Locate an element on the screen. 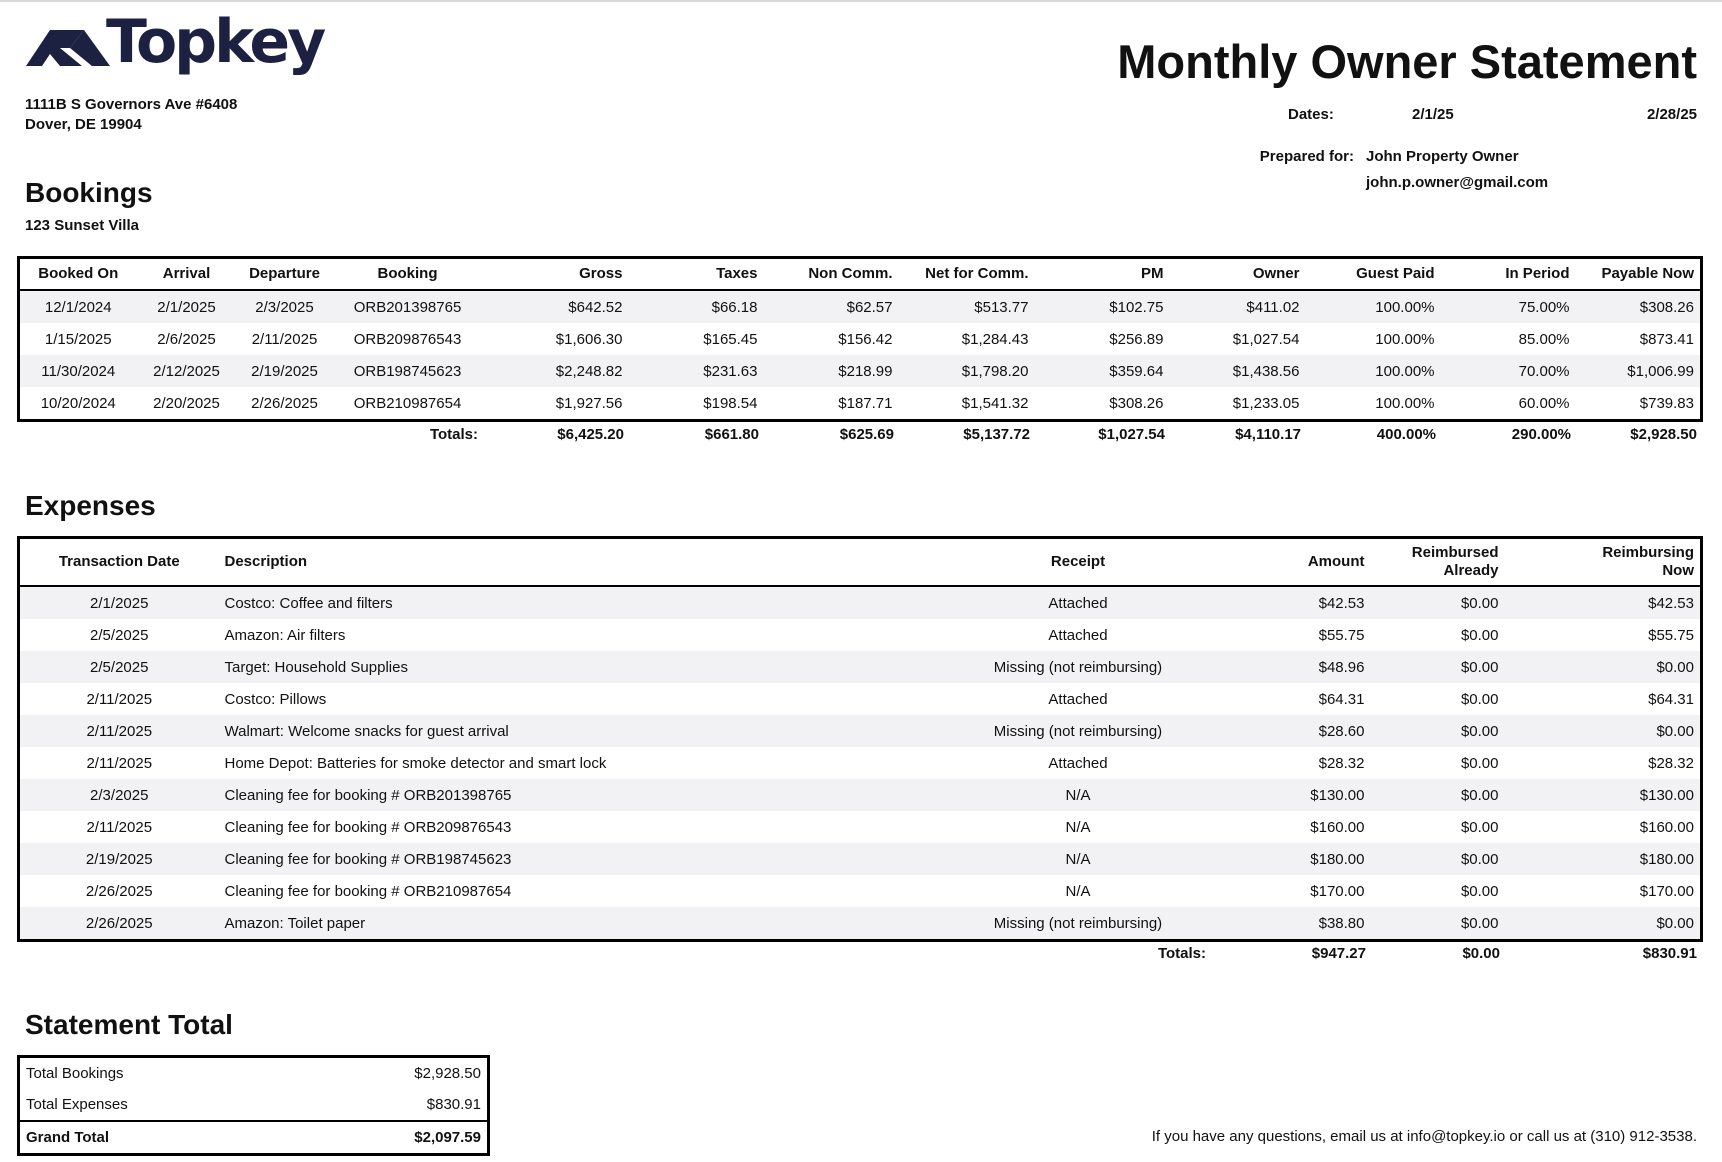 The image size is (1722, 1162). total-pm: $1,027.54 is located at coordinates (1131, 434).